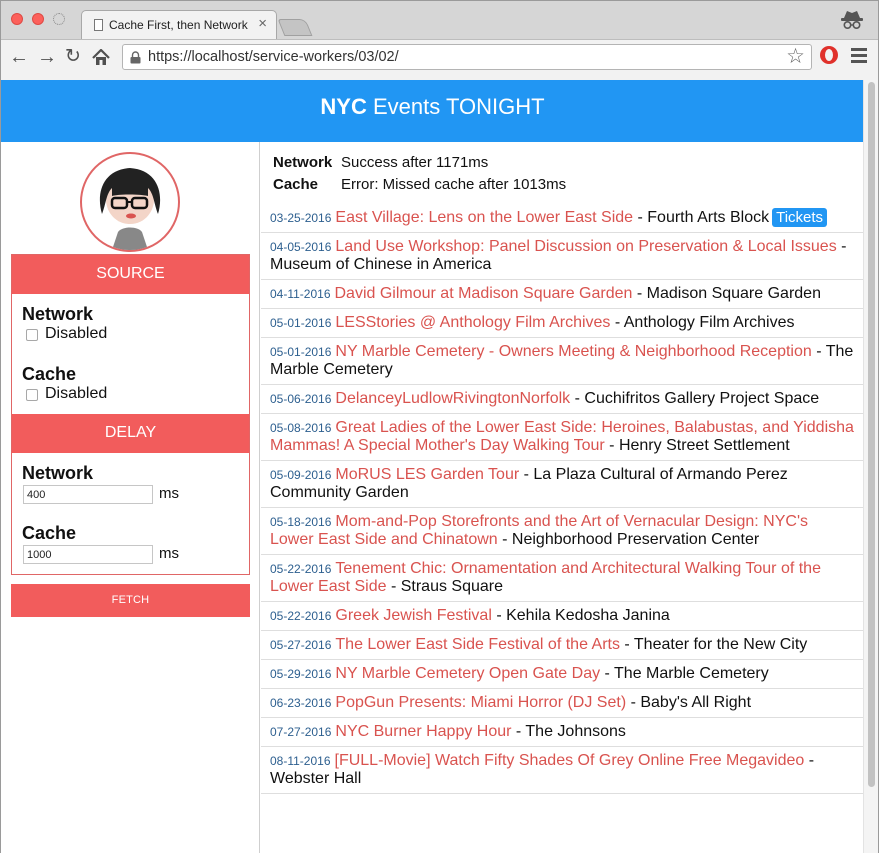 The height and width of the screenshot is (853, 879). I want to click on event-title-link: DelanceyLudlowRivingtonNorfolk, so click(452, 398).